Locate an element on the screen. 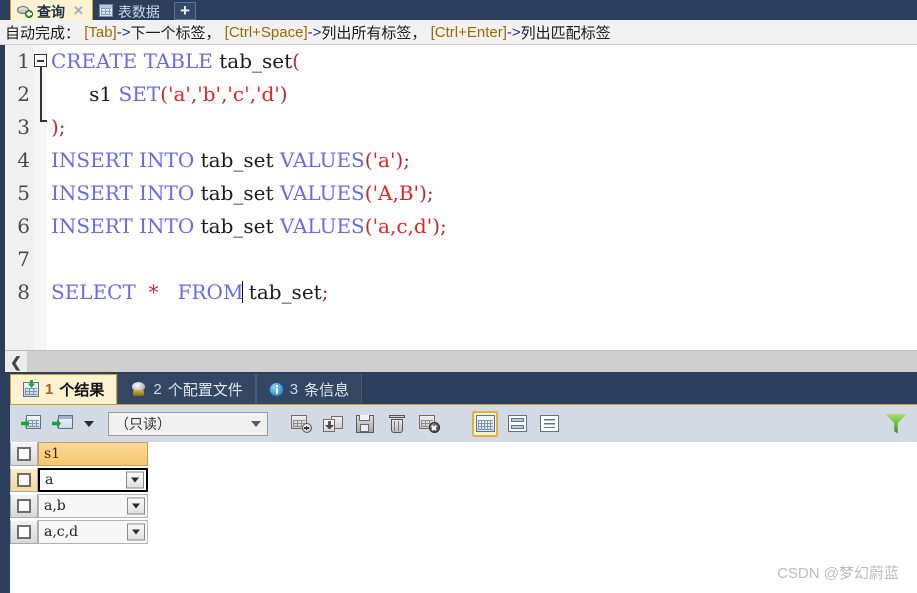  table-header-row: s1 is located at coordinates (79, 454).